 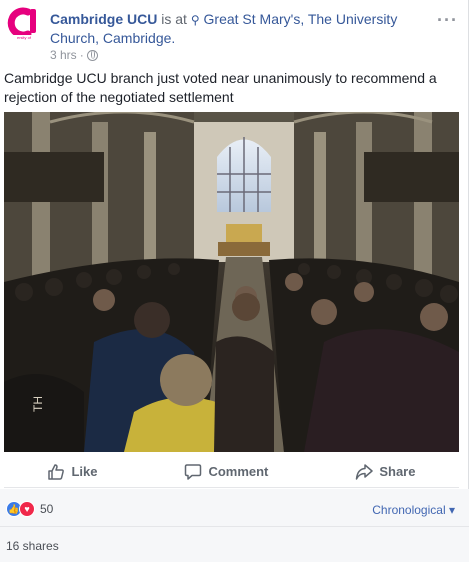 What do you see at coordinates (193, 471) in the screenshot?
I see `comment-icon` at bounding box center [193, 471].